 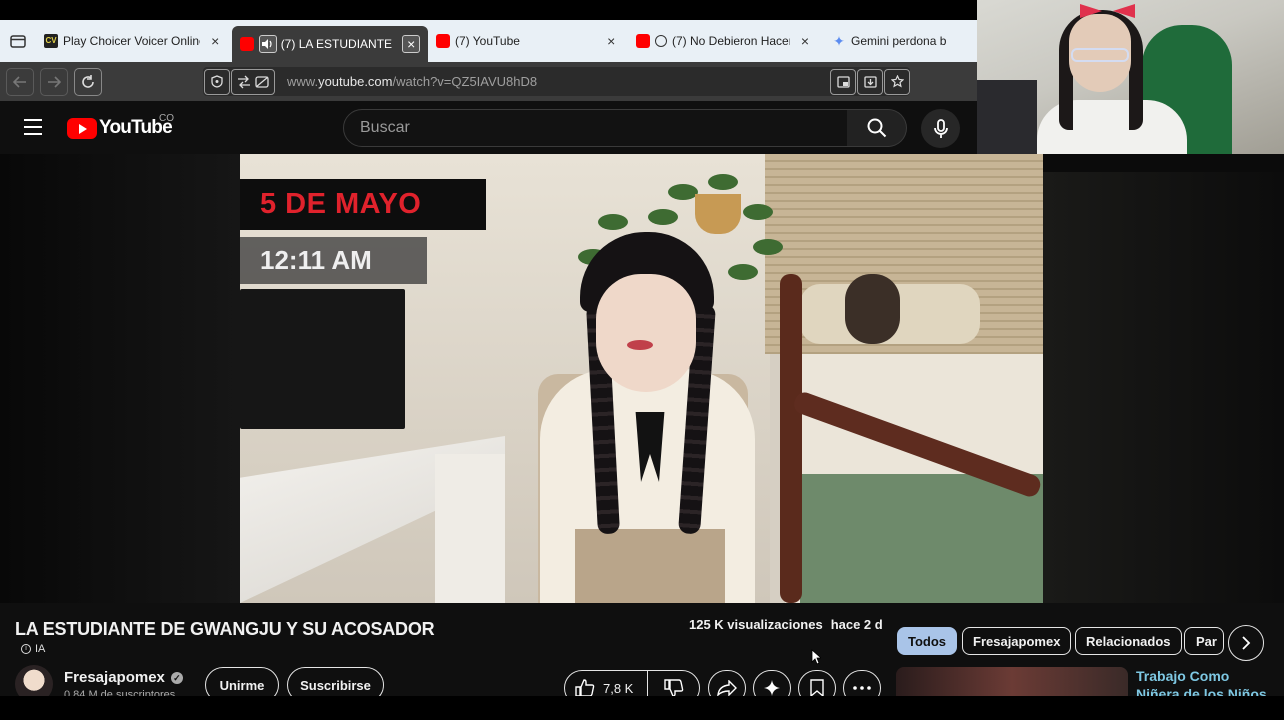 I want to click on reload-icon, so click(x=88, y=81).